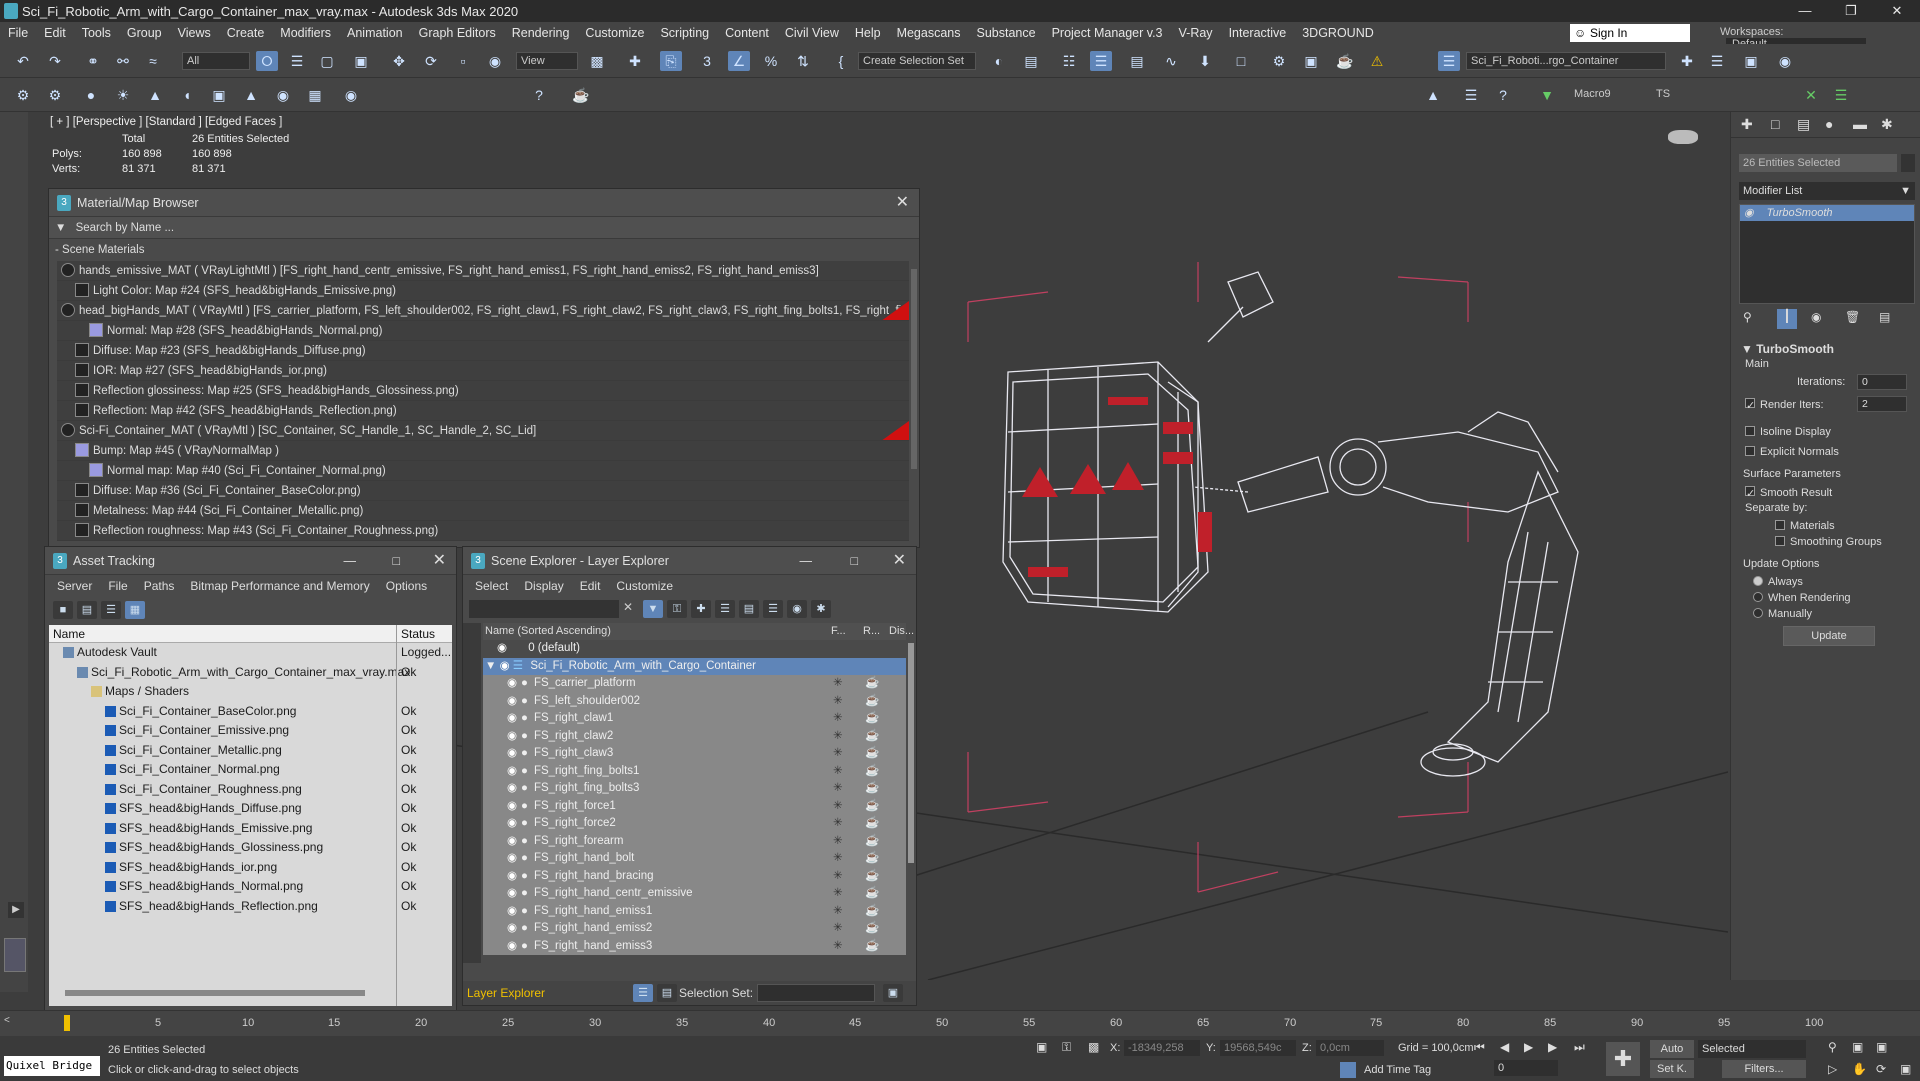 Image resolution: width=1920 pixels, height=1081 pixels. Describe the element at coordinates (1552, 1047) in the screenshot. I see `next-frame-icon: ▶` at that location.